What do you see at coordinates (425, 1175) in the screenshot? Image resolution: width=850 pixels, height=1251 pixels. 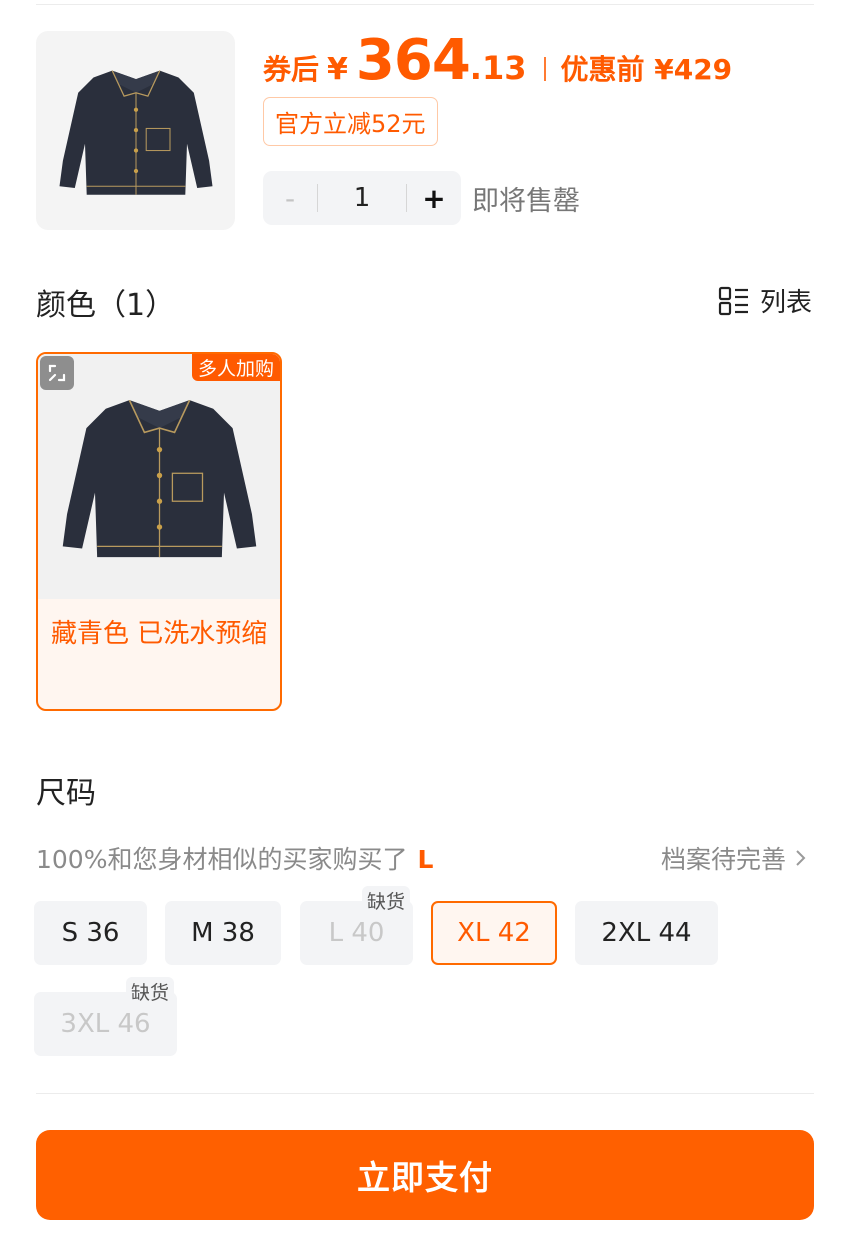 I see `pay-now-button: 立即支付` at bounding box center [425, 1175].